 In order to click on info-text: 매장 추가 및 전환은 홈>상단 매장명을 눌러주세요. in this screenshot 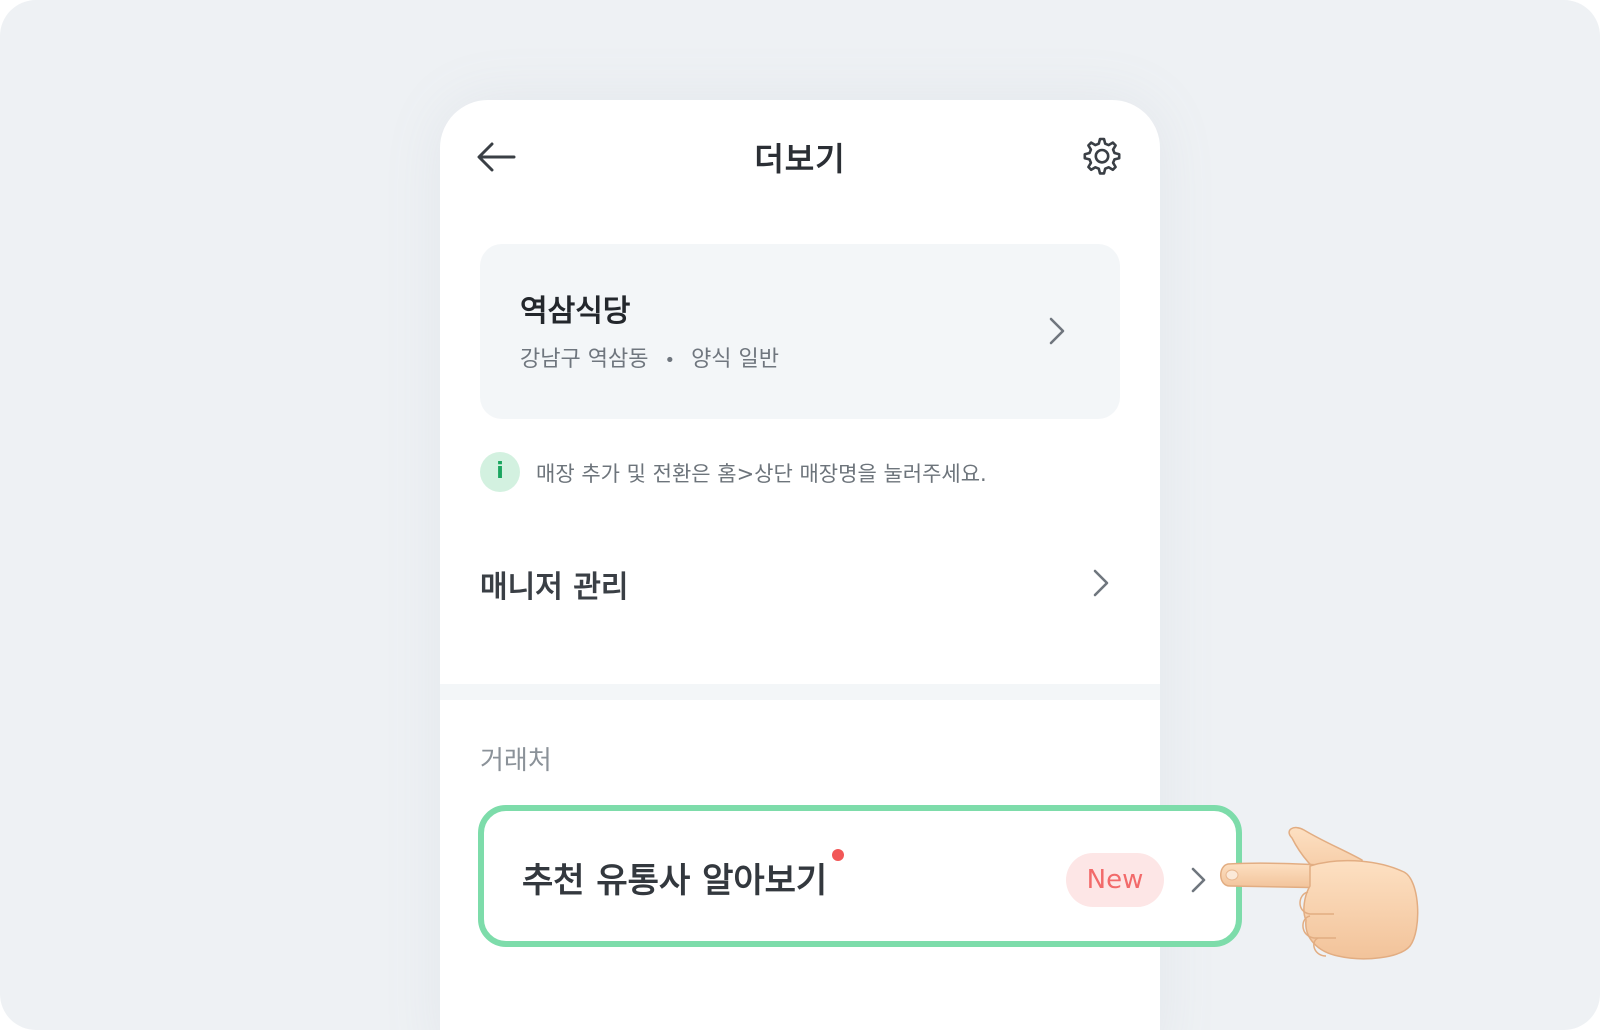, I will do `click(761, 474)`.